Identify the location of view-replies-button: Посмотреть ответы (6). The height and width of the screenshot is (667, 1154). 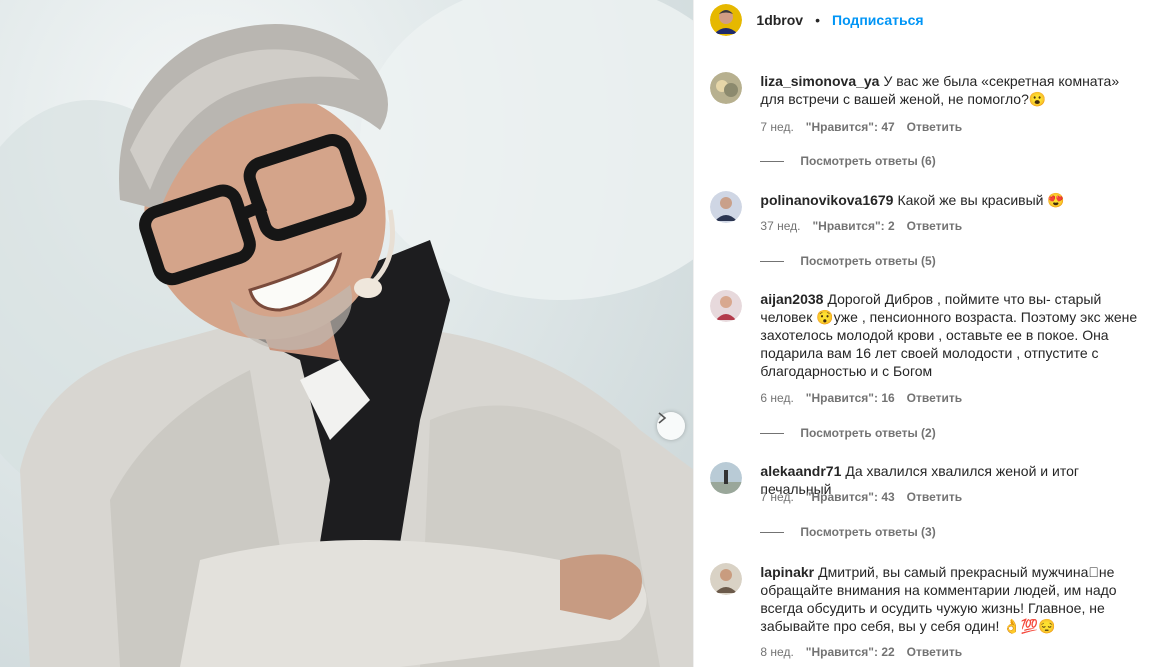
(848, 161).